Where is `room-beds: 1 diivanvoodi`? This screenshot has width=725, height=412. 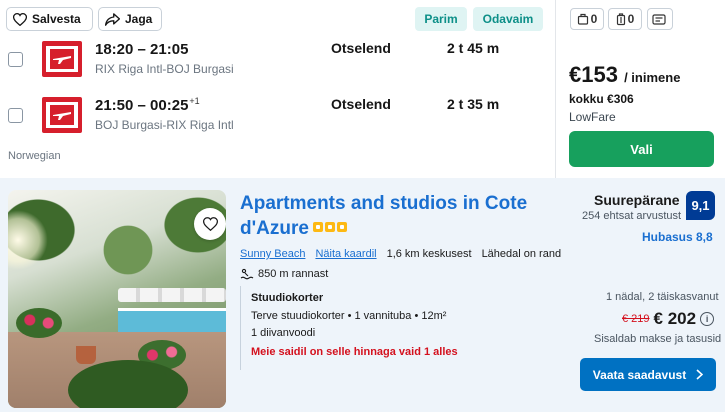 room-beds: 1 diivanvoodi is located at coordinates (283, 333).